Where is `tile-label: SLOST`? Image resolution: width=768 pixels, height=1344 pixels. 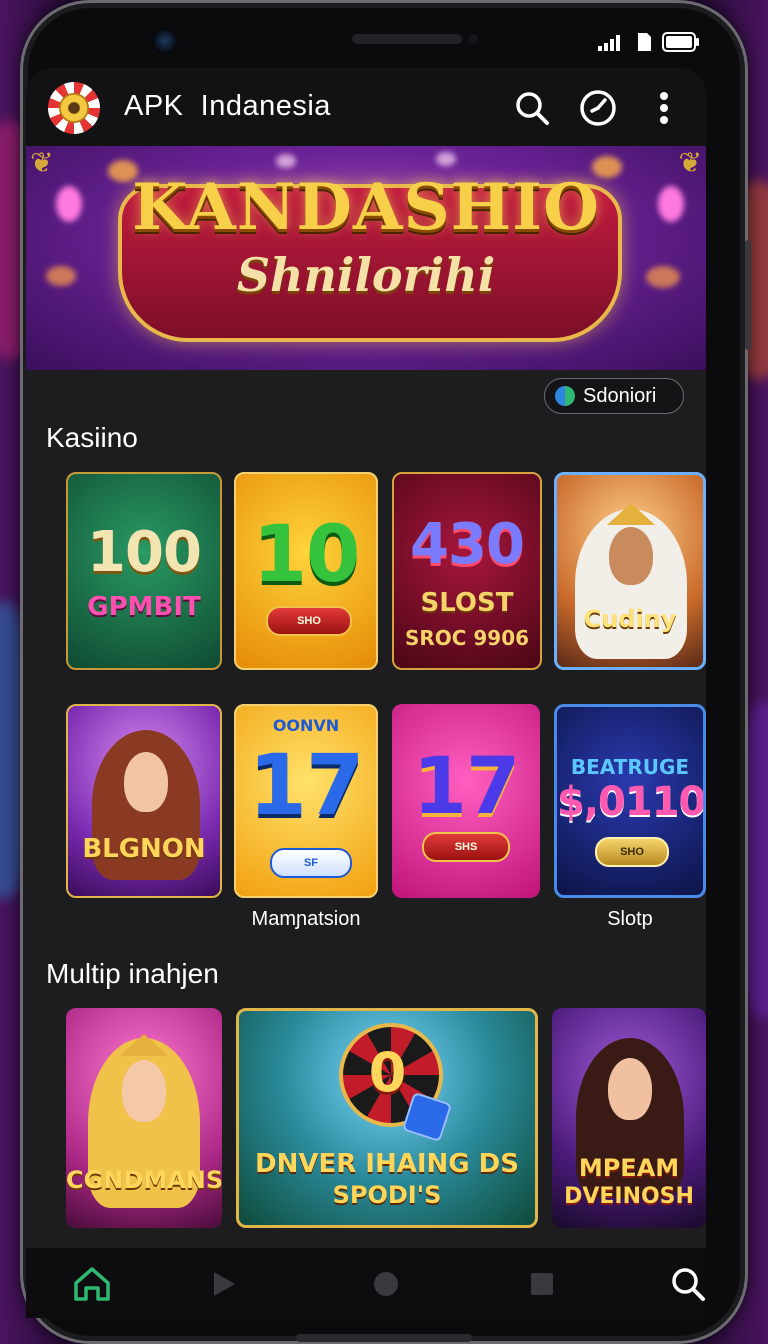
tile-label: SLOST is located at coordinates (467, 603).